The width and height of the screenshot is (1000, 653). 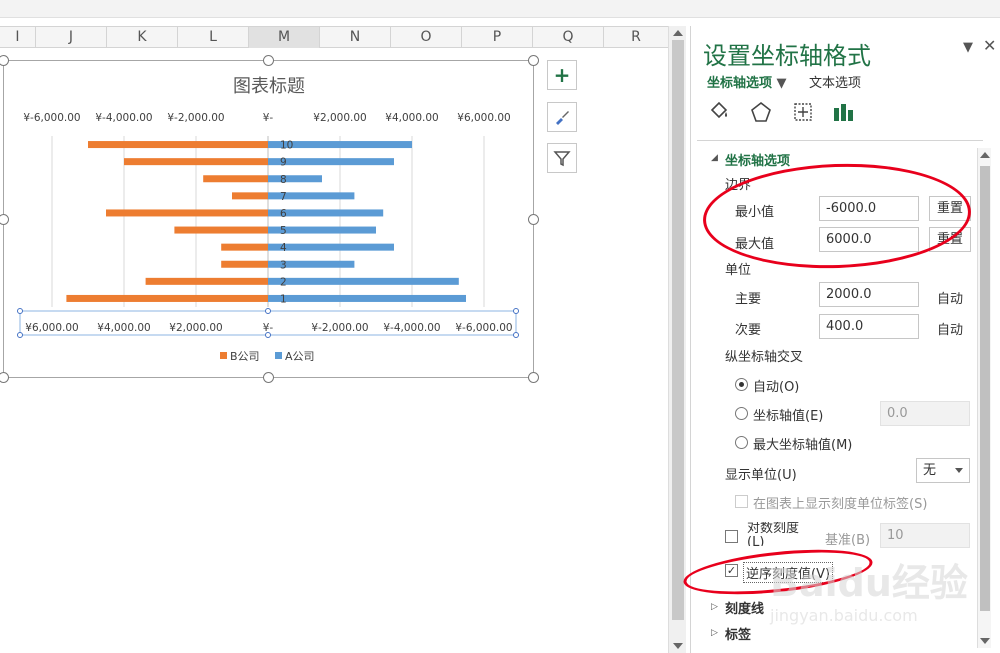 I want to click on category-label: 1, so click(x=283, y=299).